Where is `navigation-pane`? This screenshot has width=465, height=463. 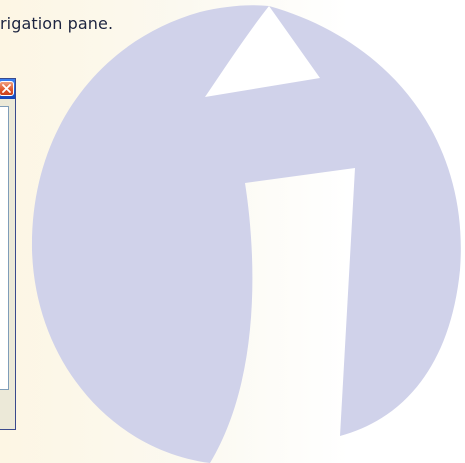
navigation-pane is located at coordinates (4, 248).